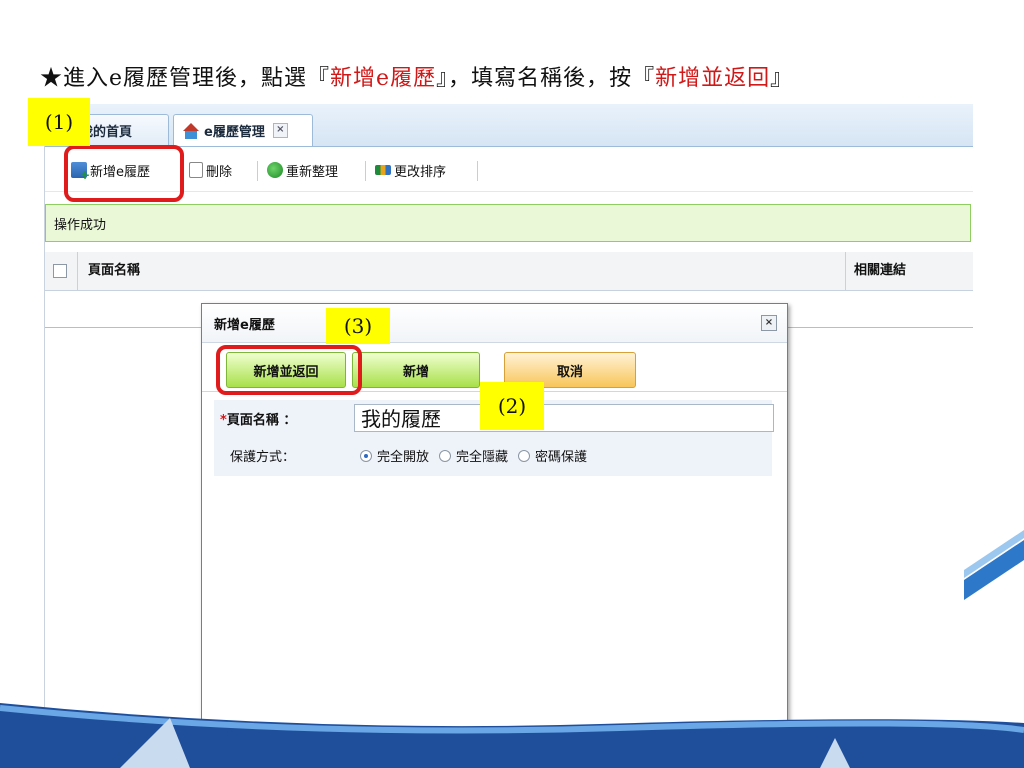 The image size is (1024, 768). Describe the element at coordinates (512, 406) in the screenshot. I see `callout-2: (2)` at that location.